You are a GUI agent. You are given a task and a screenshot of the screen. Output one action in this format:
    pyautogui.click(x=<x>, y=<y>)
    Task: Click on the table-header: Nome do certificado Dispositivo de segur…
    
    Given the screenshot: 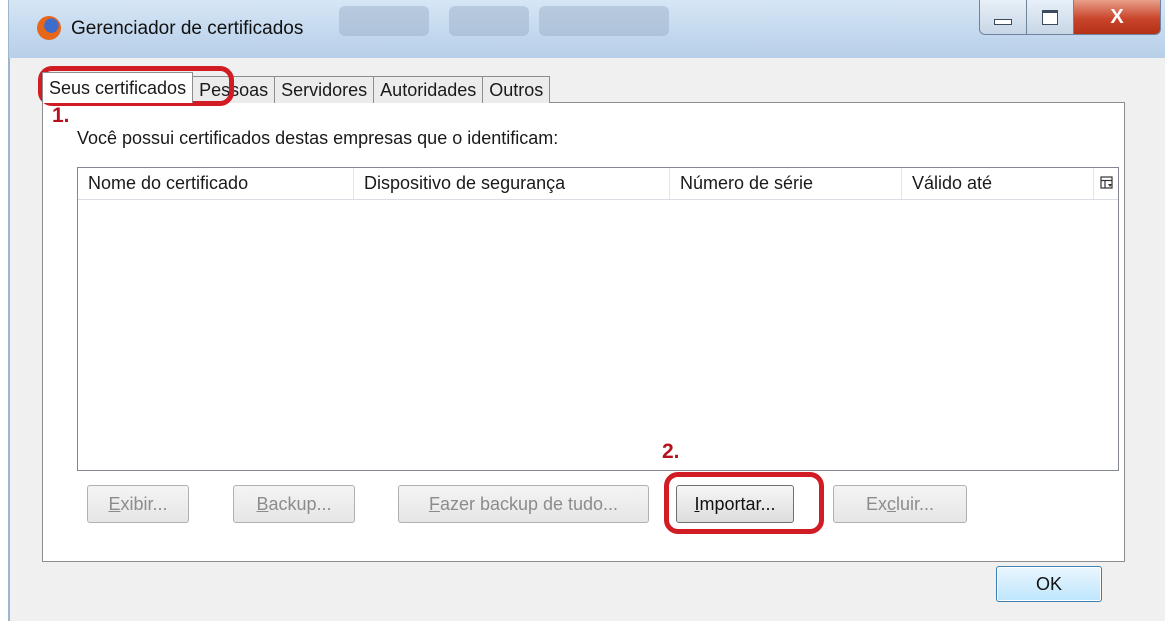 What is the action you would take?
    pyautogui.click(x=598, y=184)
    